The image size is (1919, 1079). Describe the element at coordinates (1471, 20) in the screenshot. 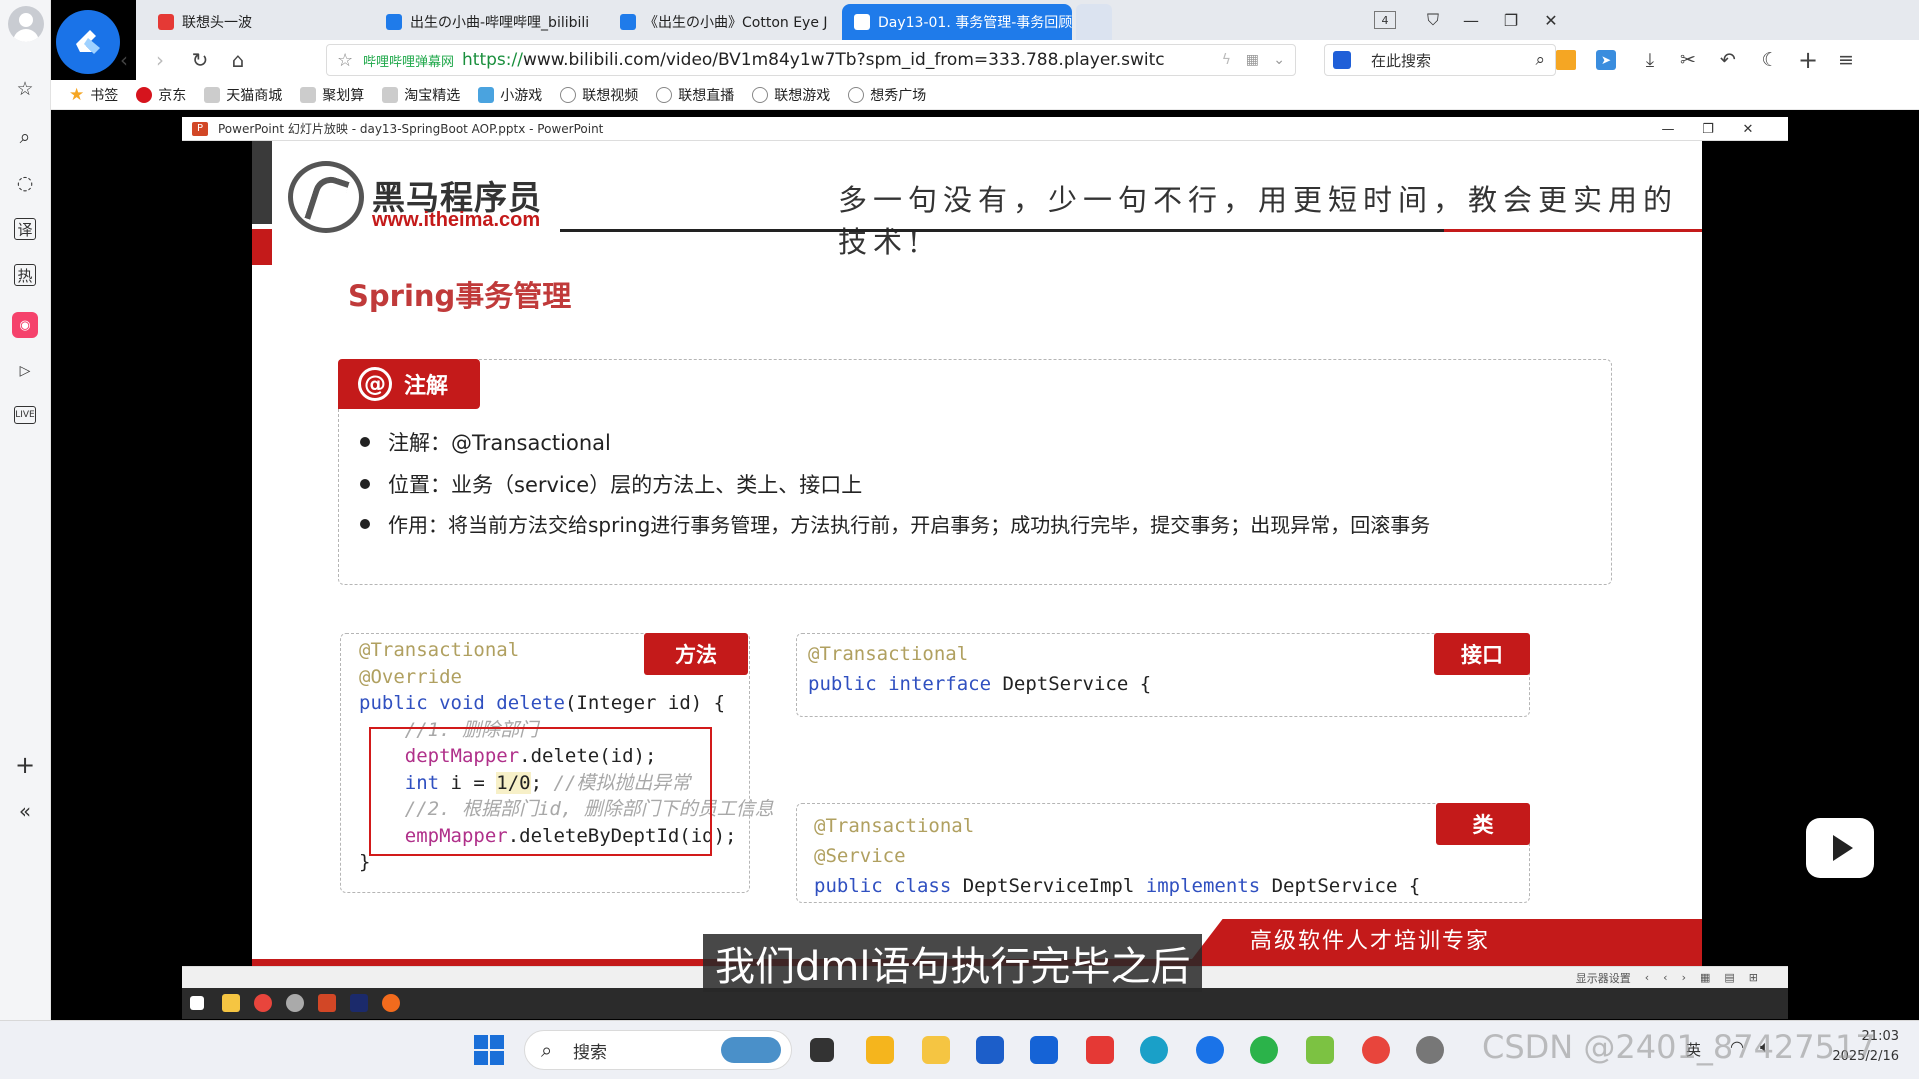

I see `minimize-icon: —` at that location.